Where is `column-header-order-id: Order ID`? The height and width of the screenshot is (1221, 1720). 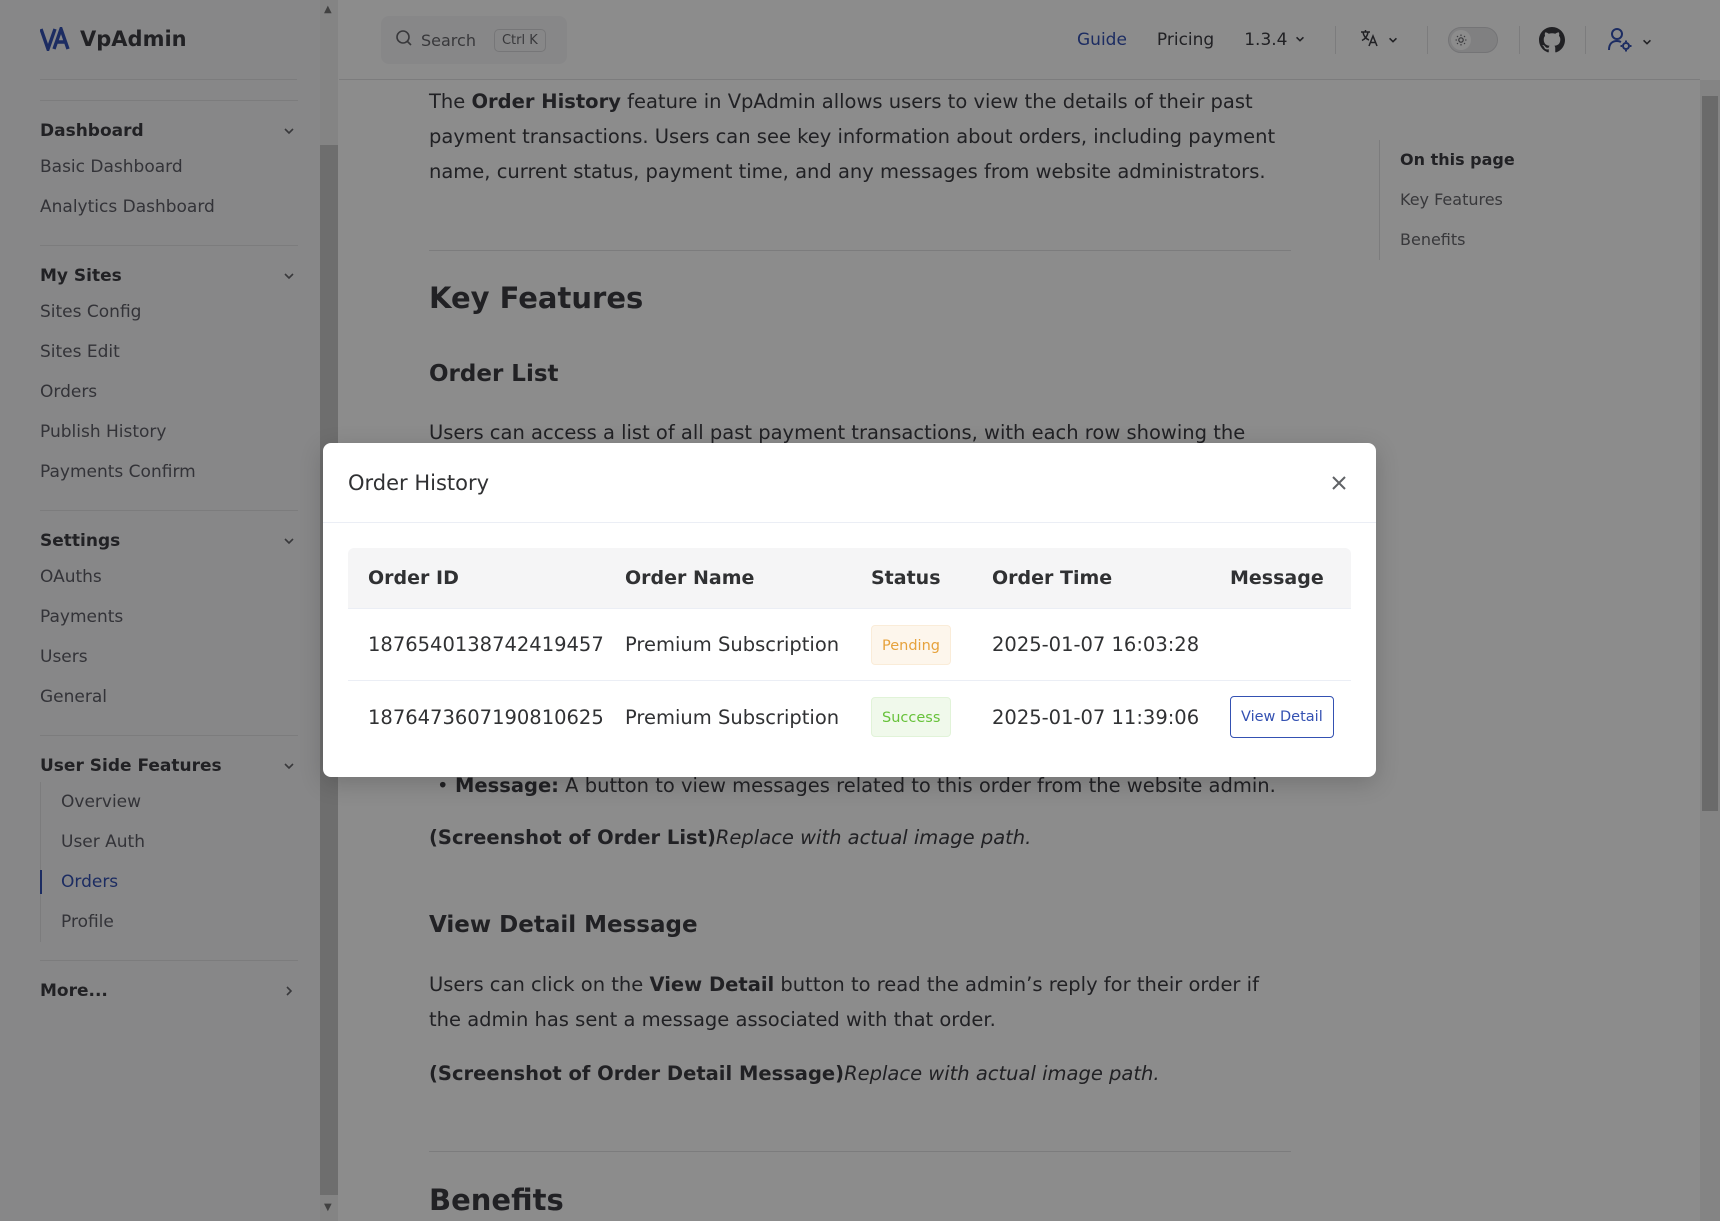 column-header-order-id: Order ID is located at coordinates (413, 578).